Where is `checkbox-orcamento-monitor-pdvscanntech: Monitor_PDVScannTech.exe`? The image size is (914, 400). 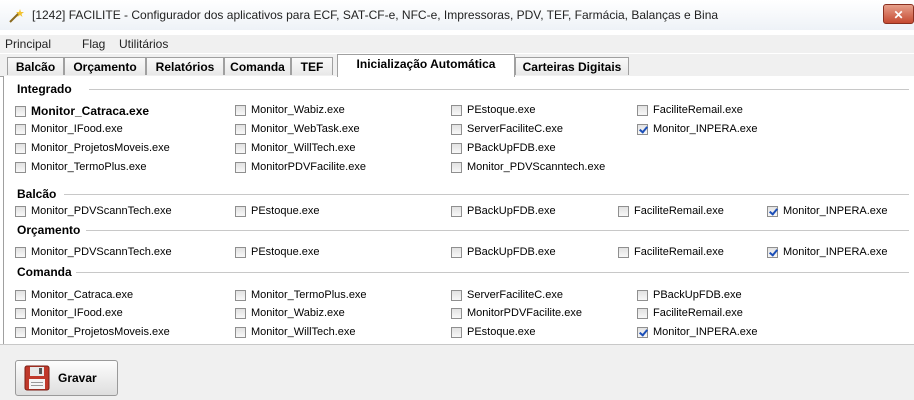
checkbox-orcamento-monitor-pdvscanntech: Monitor_PDVScannTech.exe is located at coordinates (93, 252).